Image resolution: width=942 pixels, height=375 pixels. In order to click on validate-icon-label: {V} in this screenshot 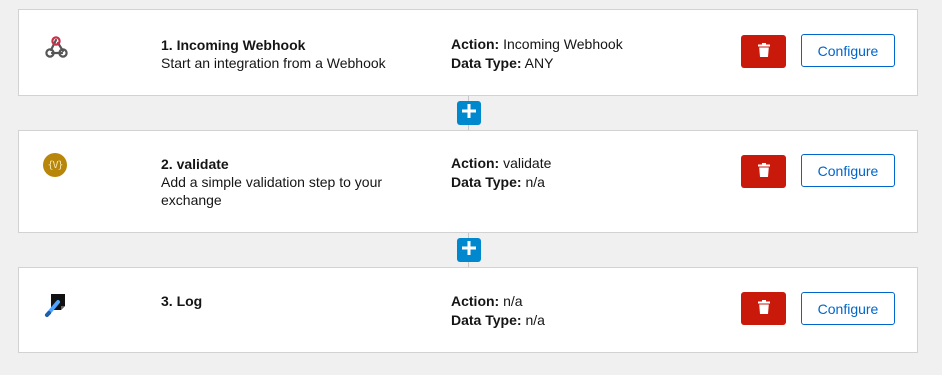, I will do `click(55, 165)`.